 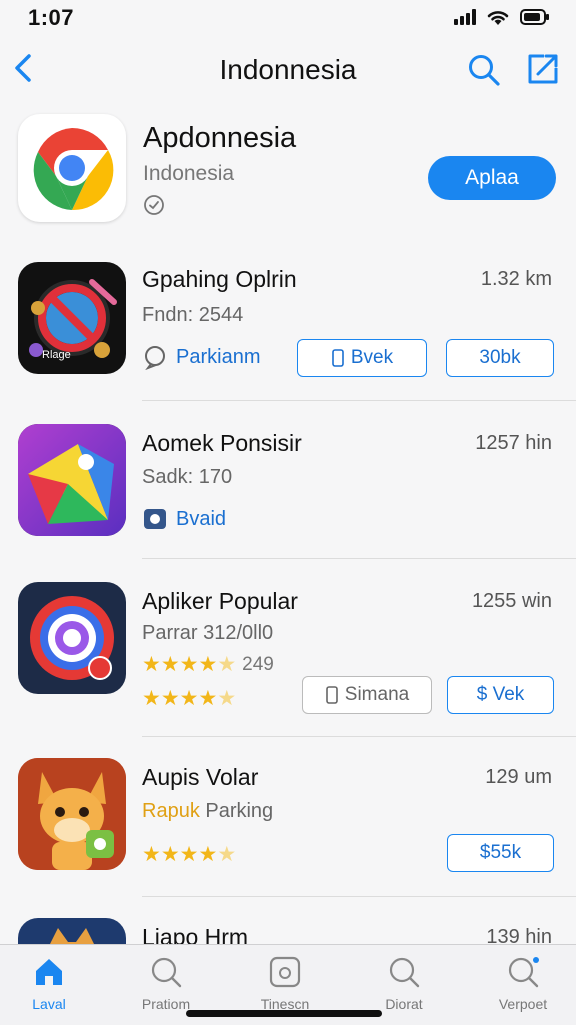 I want to click on rating-count: 249, so click(x=258, y=664).